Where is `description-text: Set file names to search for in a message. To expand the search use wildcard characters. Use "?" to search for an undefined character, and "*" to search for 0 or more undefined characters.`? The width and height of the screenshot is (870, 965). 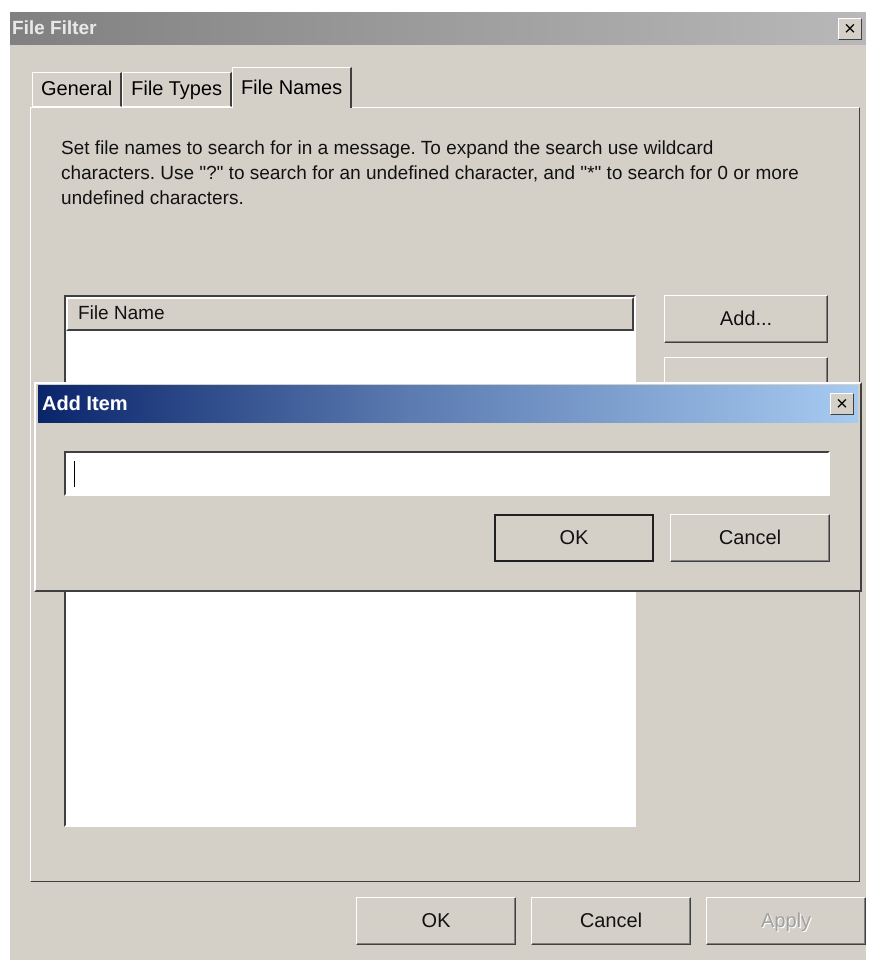
description-text: Set file names to search for in a message. To expand the search use wildcard characters. Use "?" to search for an undefined character, and "*" to search for 0 or more undefined characters. is located at coordinates (430, 174).